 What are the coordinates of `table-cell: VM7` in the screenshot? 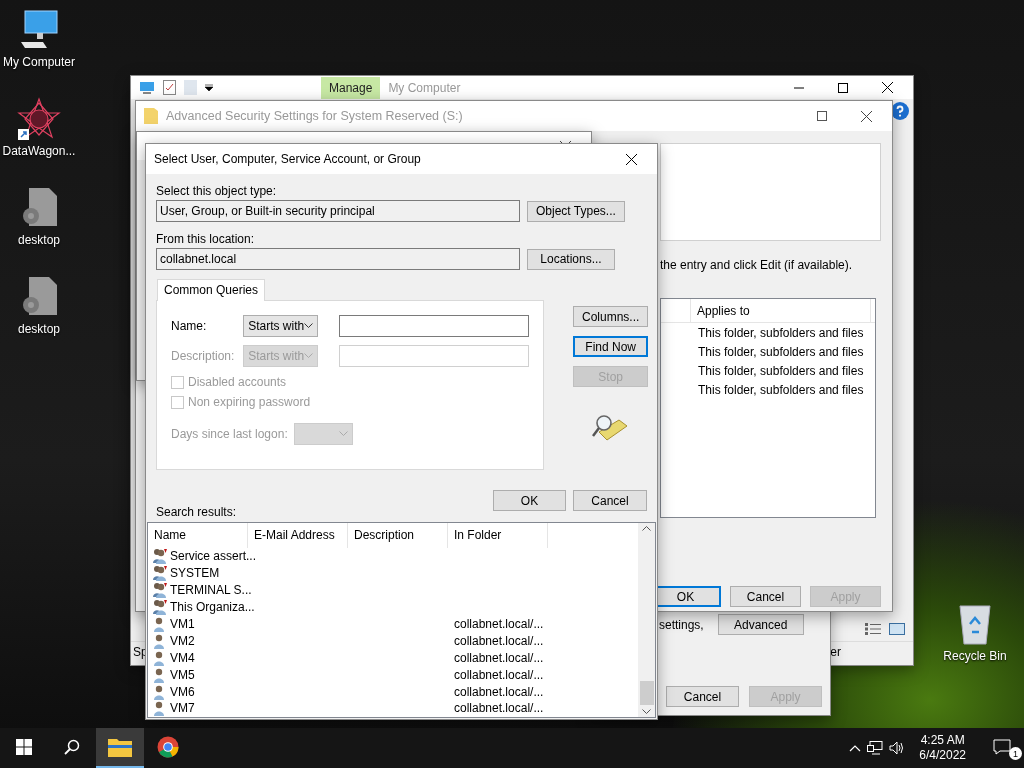 It's located at (182, 708).